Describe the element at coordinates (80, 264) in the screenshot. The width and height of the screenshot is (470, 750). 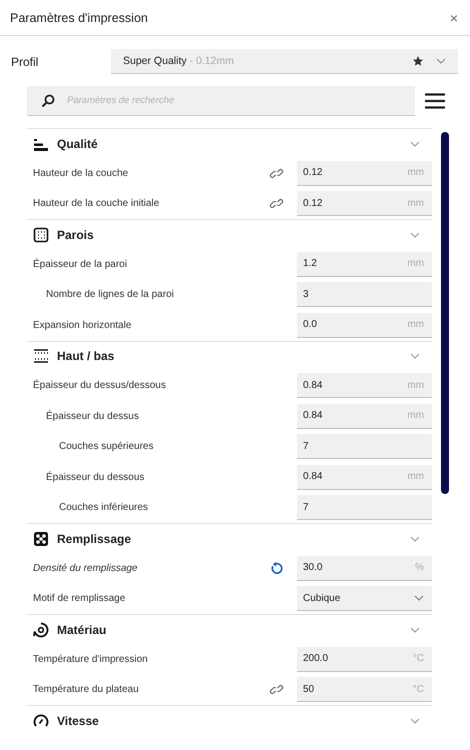
I see `setting-label: Épaisseur de la paroi` at that location.